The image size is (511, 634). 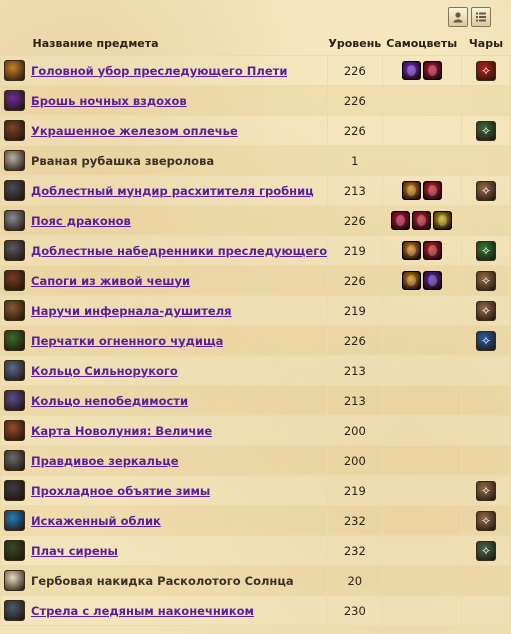 I want to click on item-name-cell: Правдивое зеркальце, so click(x=164, y=460).